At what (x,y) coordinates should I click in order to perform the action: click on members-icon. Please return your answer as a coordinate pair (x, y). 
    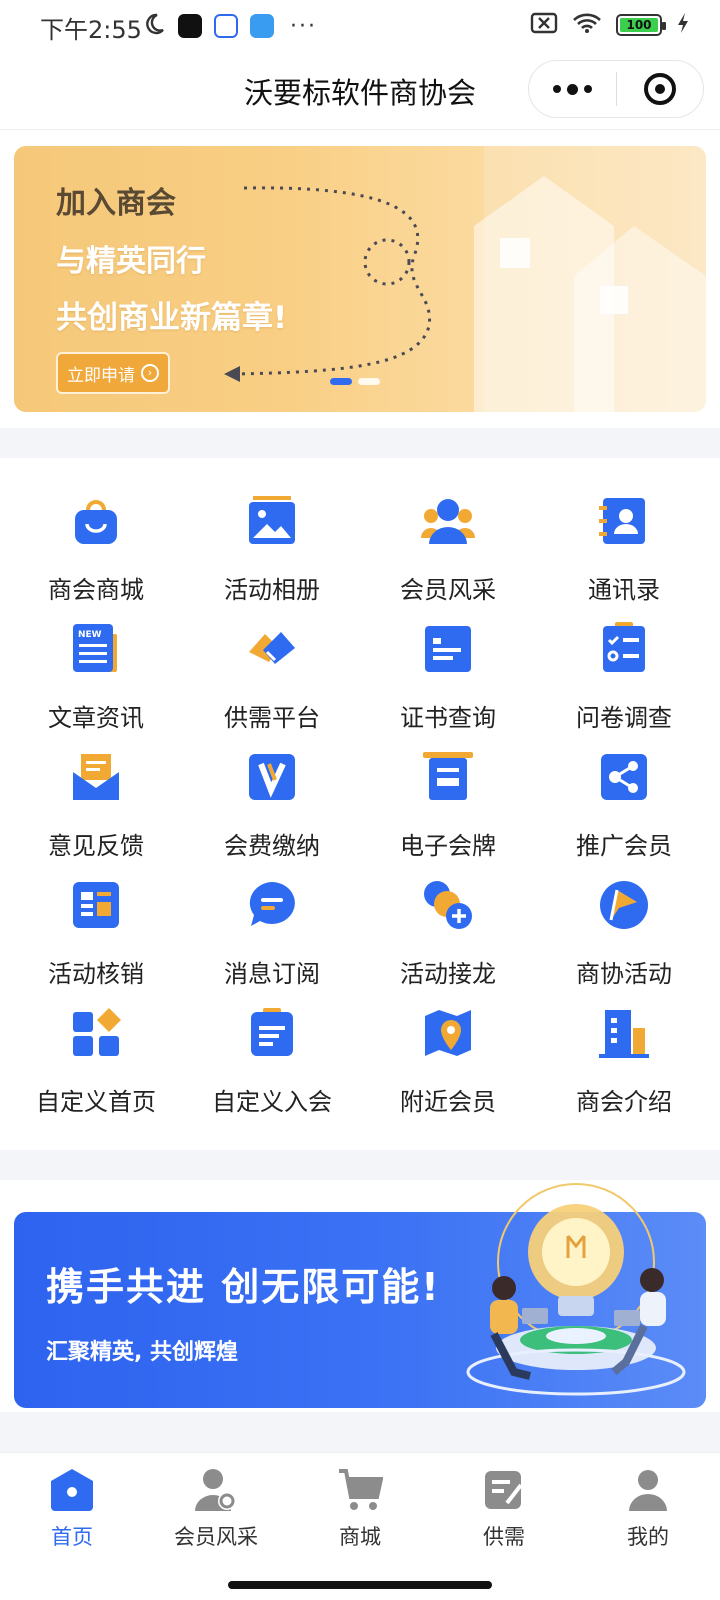
    Looking at the image, I should click on (448, 521).